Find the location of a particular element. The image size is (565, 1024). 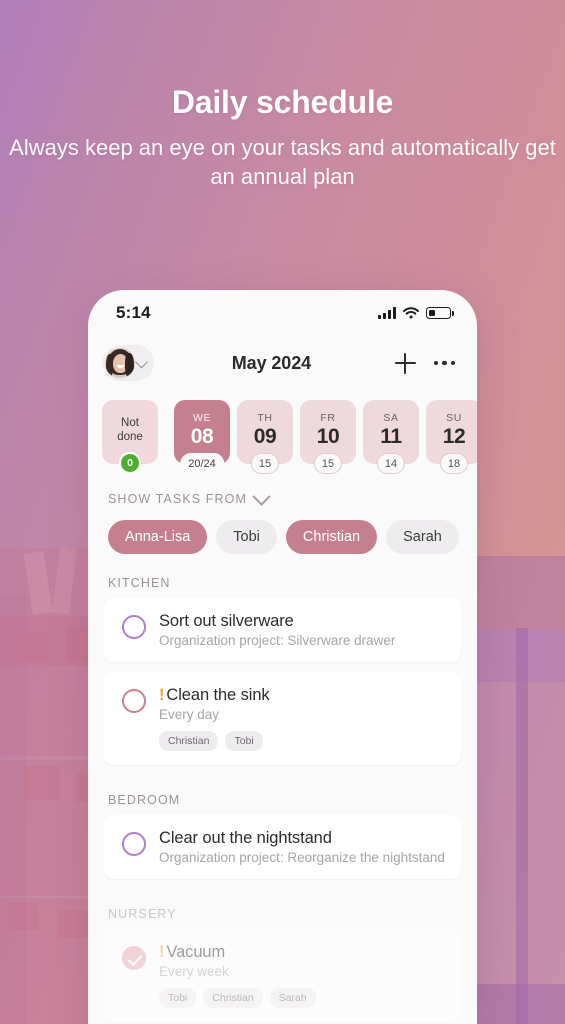

date-card-day: 11 is located at coordinates (391, 436).